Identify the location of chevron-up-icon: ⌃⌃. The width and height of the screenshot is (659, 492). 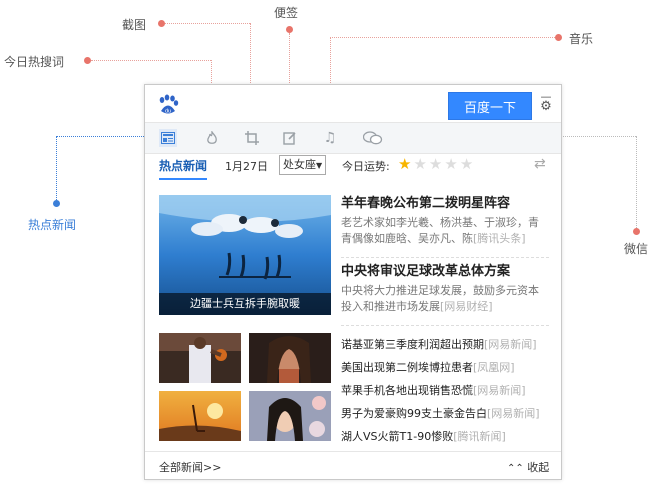
(515, 468).